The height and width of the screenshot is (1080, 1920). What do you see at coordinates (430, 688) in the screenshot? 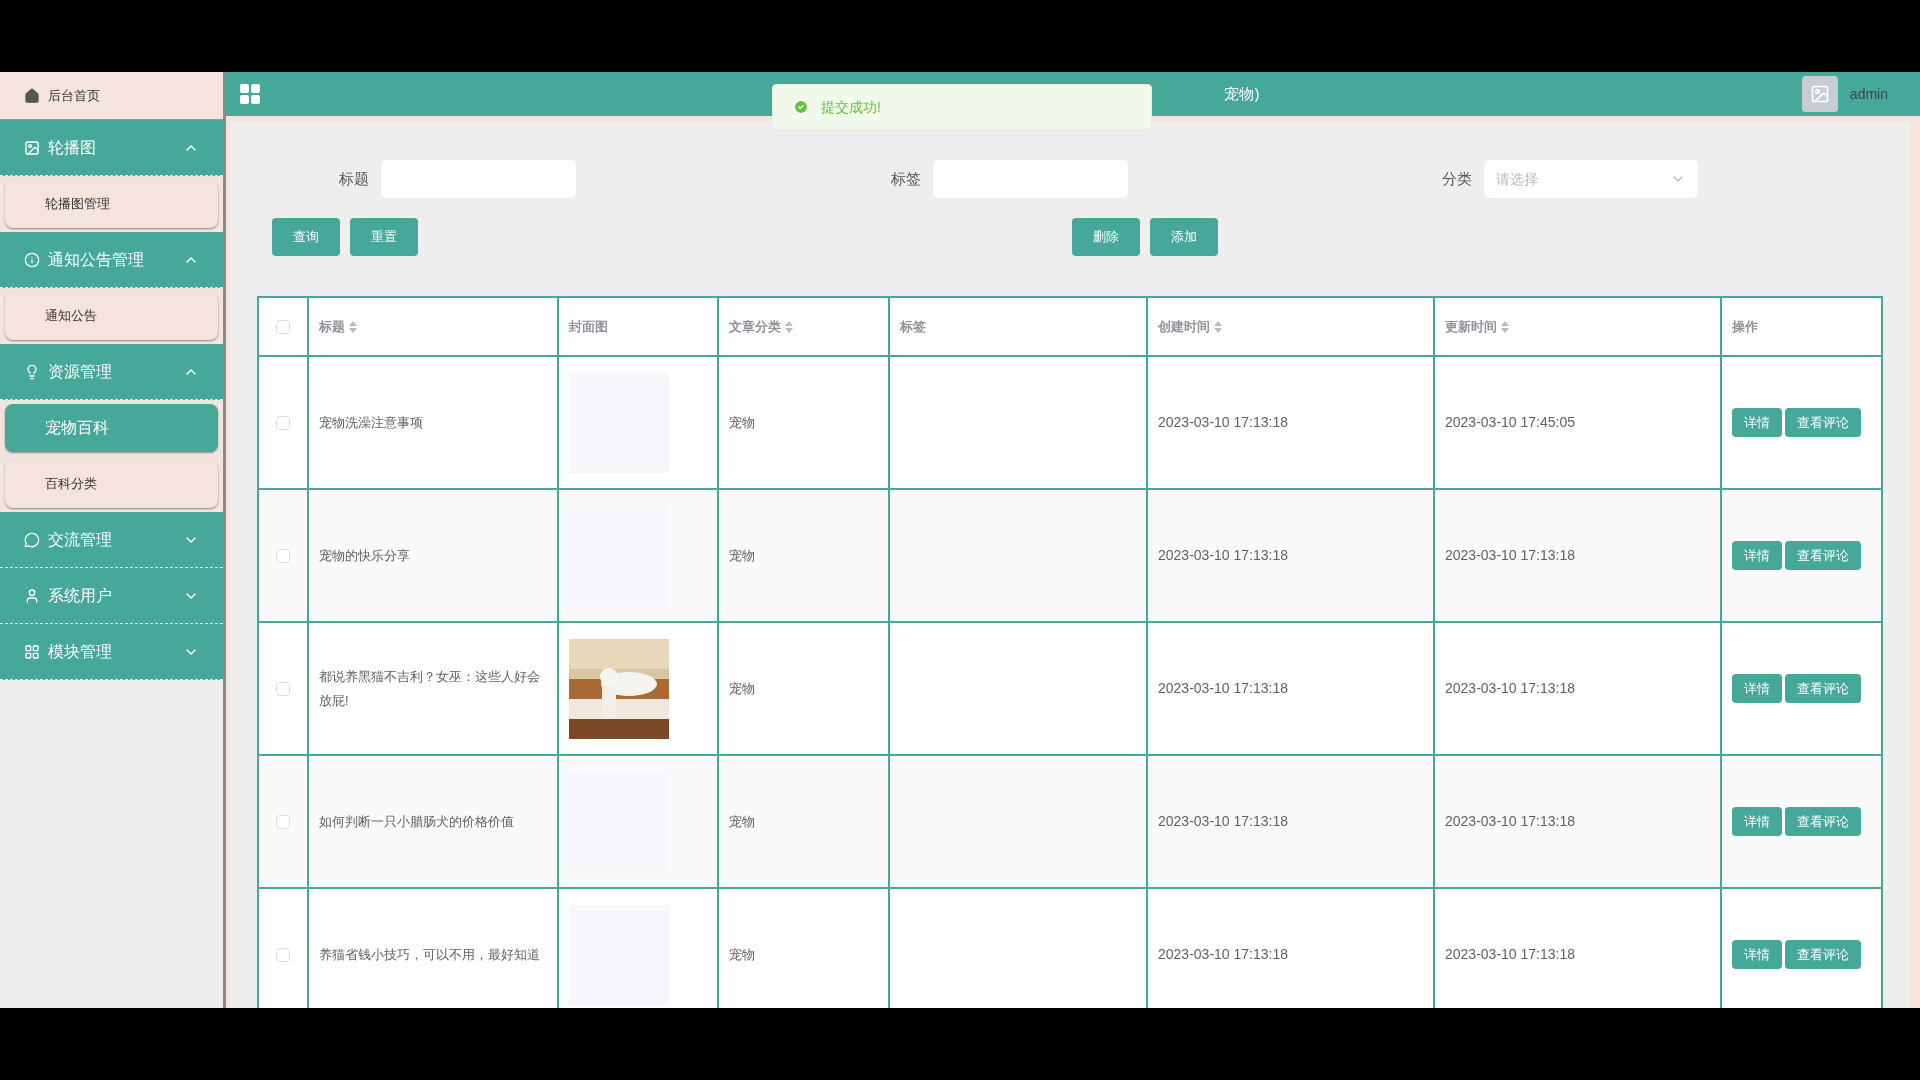
I see `table-cell-text: 都说养黑猫不吉利？女巫：这些人好会放屁!` at bounding box center [430, 688].